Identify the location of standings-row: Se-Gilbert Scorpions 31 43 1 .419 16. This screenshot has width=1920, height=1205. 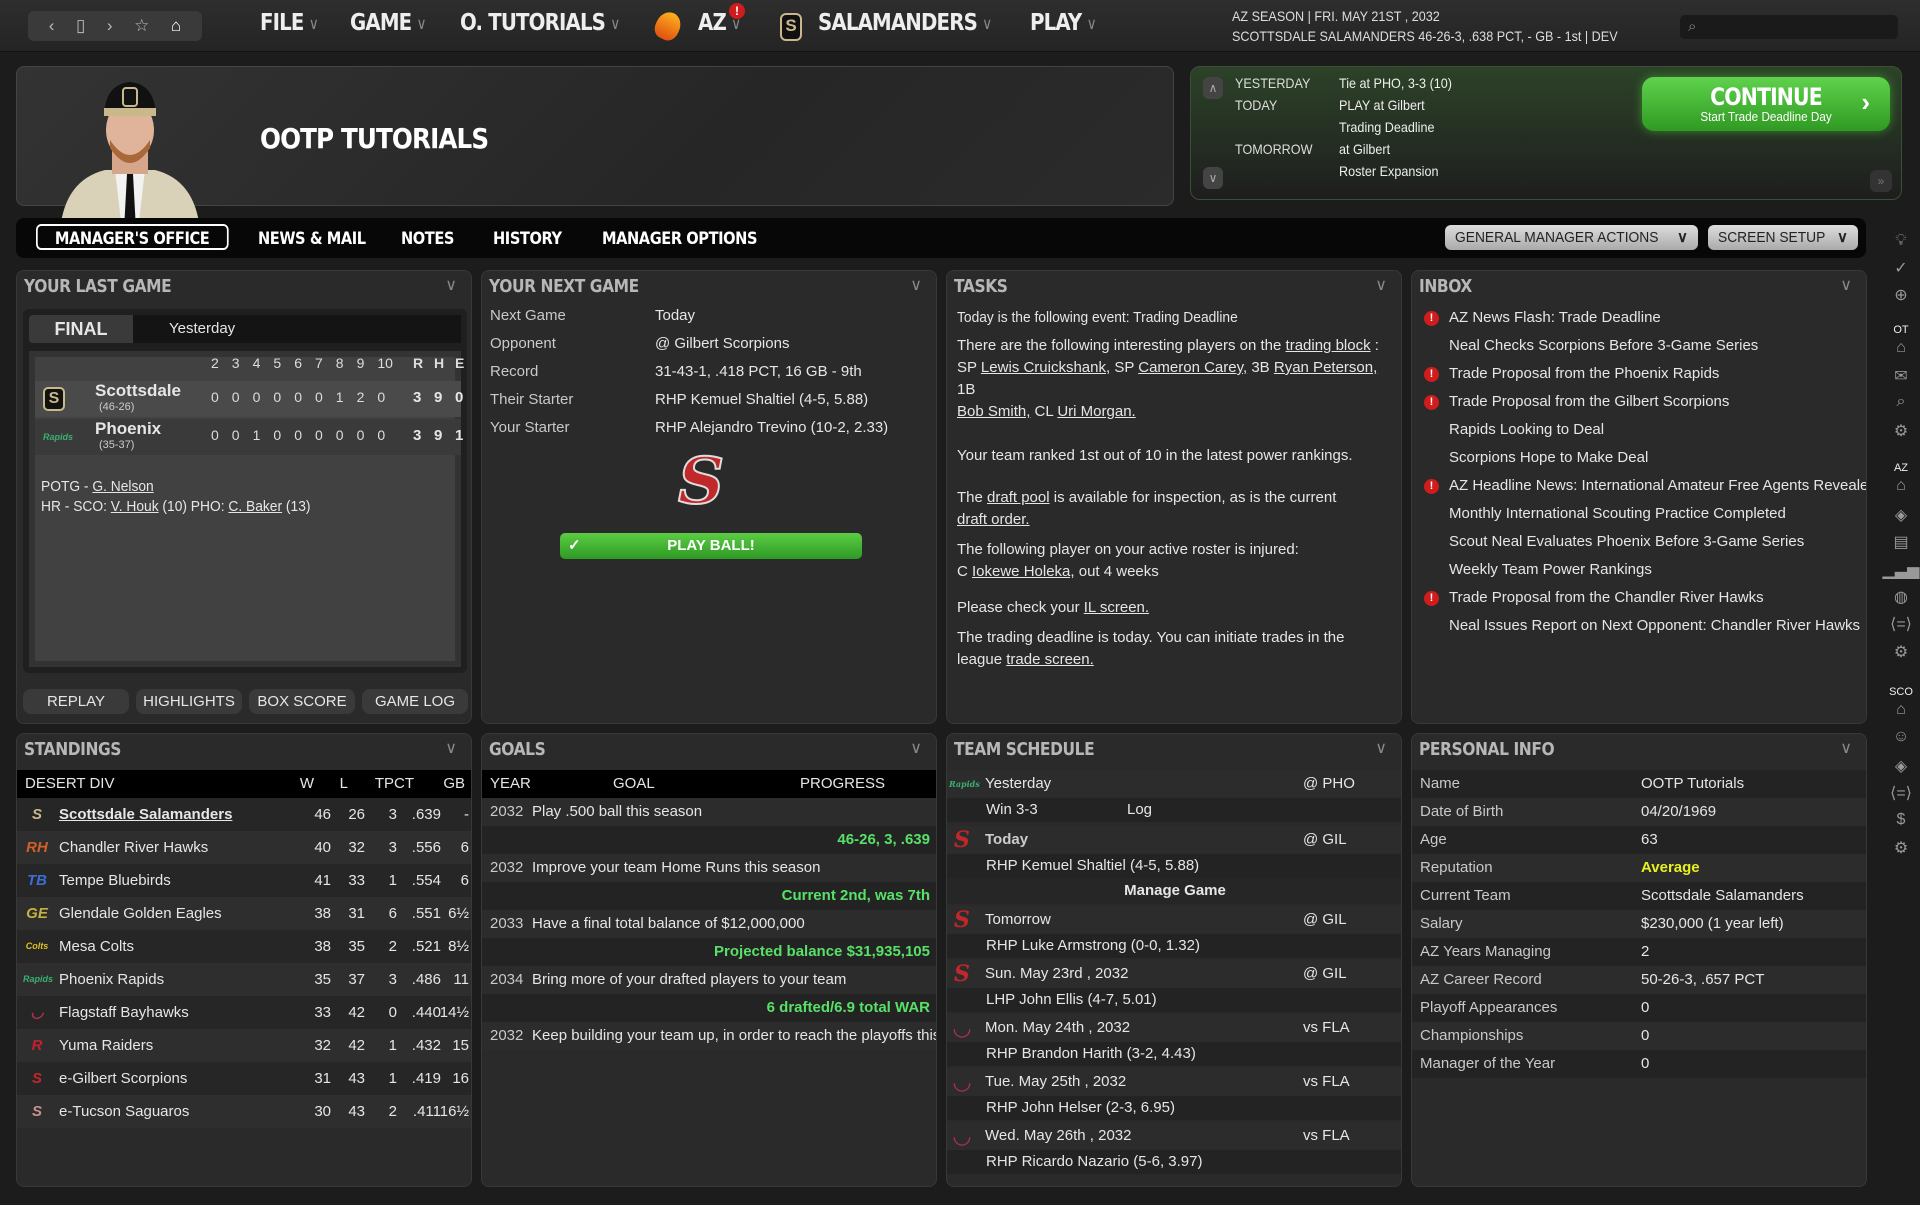
(244, 1078).